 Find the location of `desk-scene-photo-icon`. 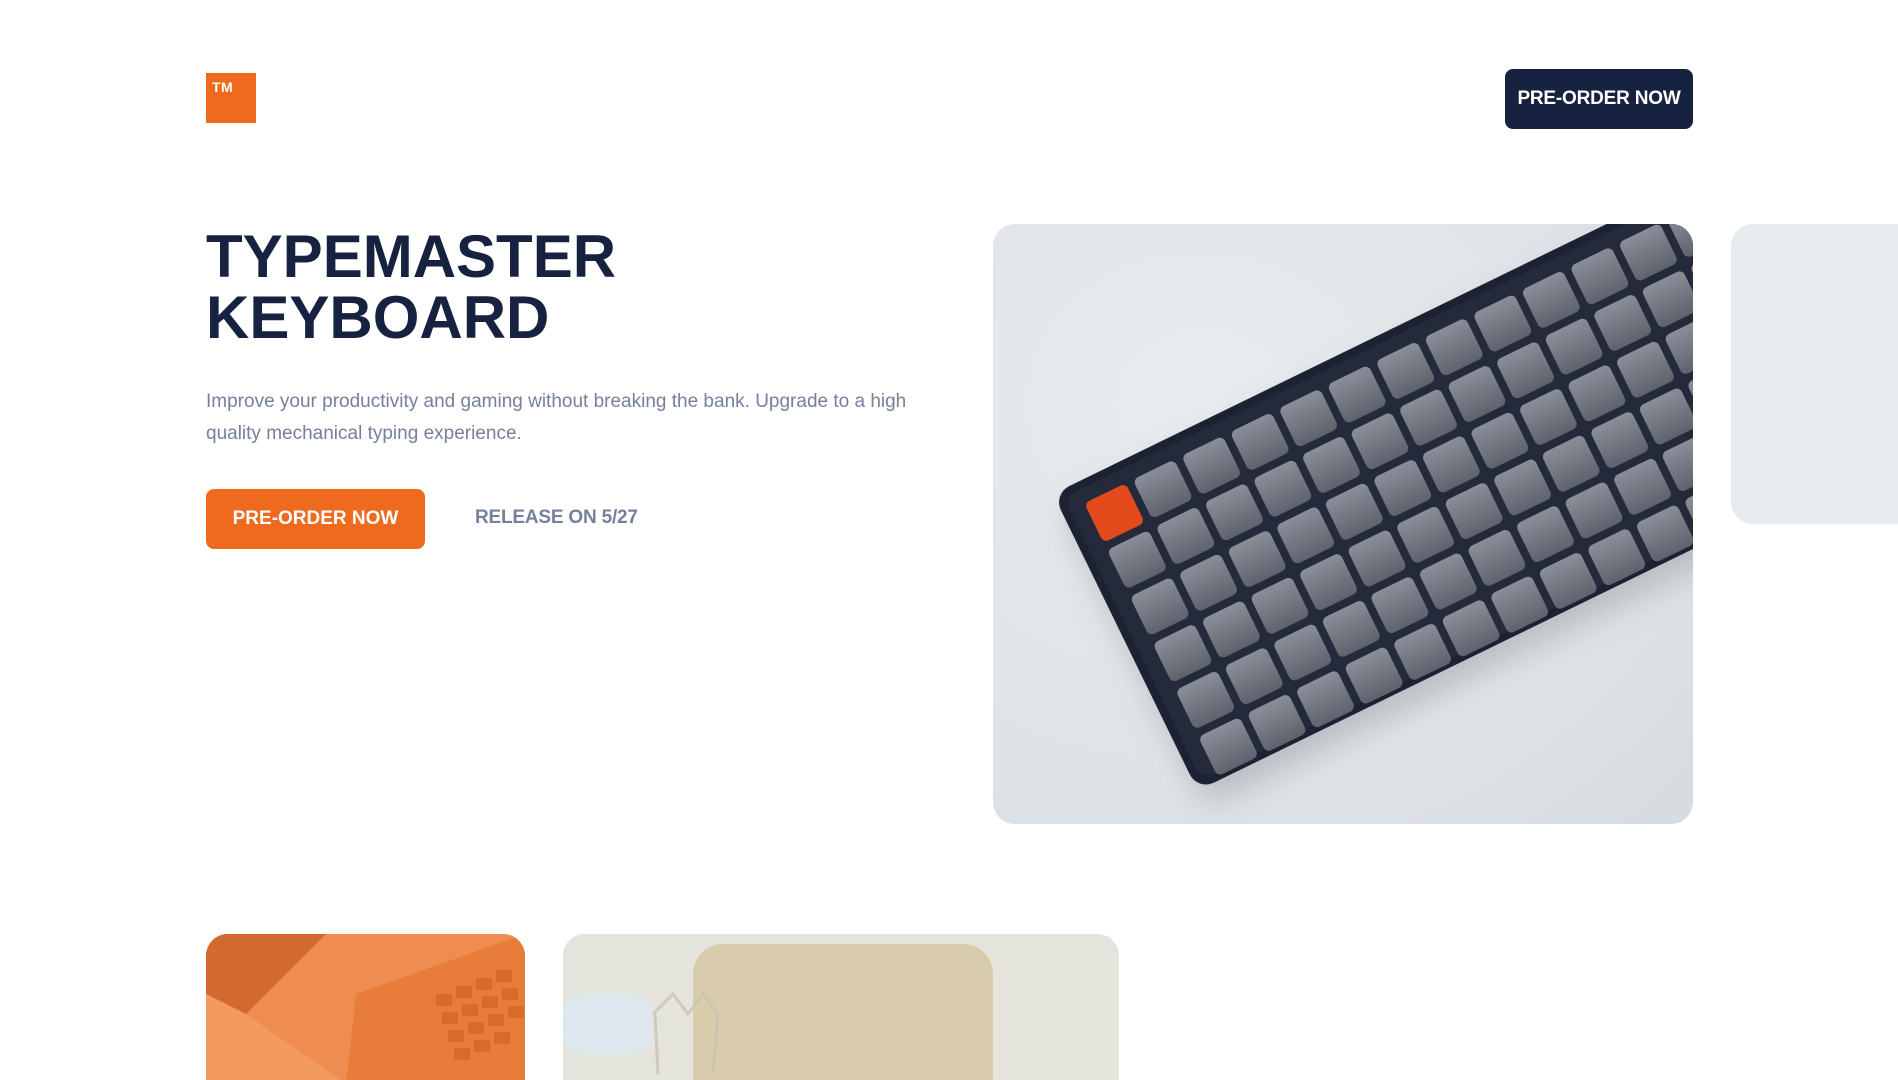

desk-scene-photo-icon is located at coordinates (841, 1007).